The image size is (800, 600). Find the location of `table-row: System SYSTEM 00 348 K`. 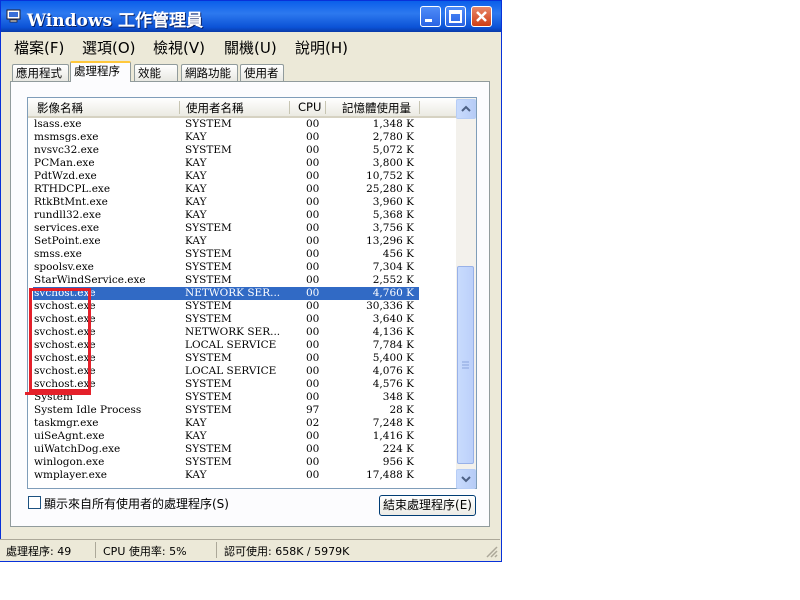

table-row: System SYSTEM 00 348 K is located at coordinates (242, 397).